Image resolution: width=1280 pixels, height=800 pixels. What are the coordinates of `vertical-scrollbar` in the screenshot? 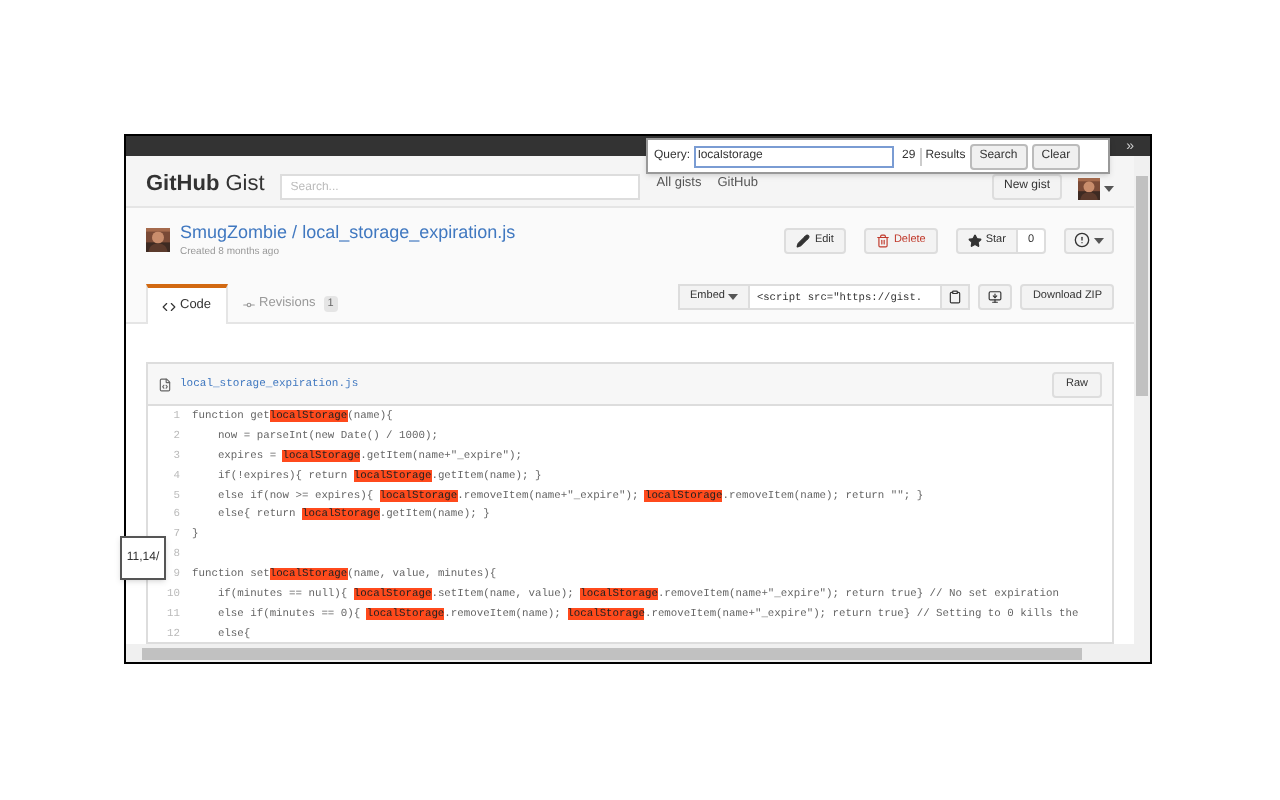 It's located at (1142, 400).